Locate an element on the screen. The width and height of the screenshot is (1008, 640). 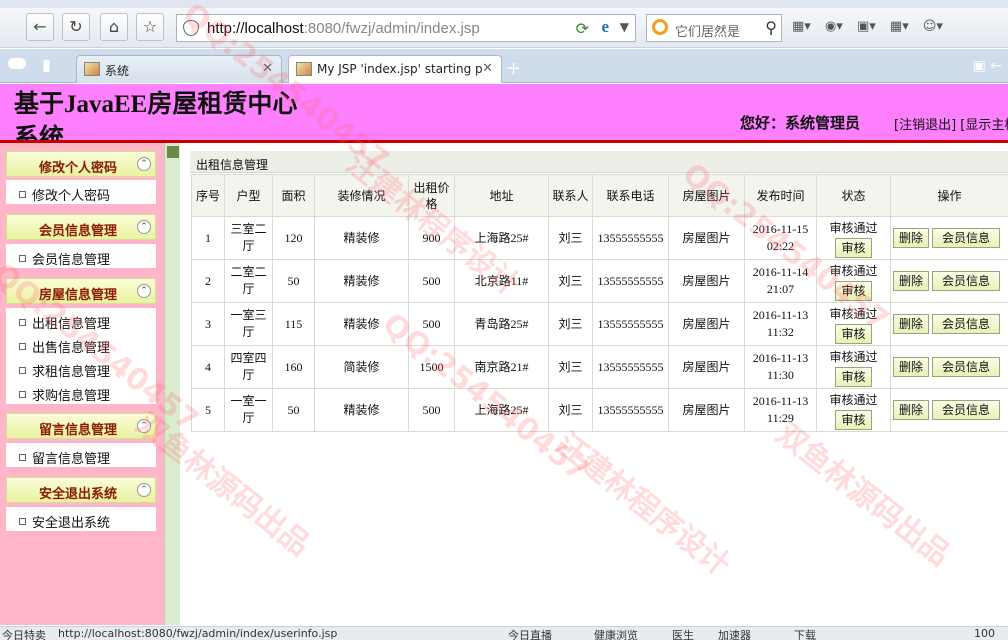
sidebar-item-messages: 留言信息管理 is located at coordinates (81, 455).